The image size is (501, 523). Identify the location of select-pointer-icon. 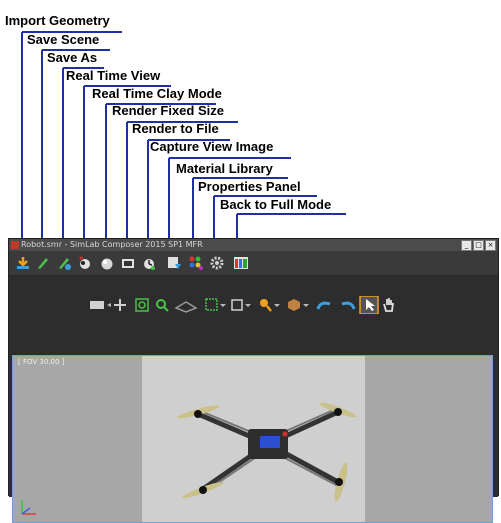
(369, 305).